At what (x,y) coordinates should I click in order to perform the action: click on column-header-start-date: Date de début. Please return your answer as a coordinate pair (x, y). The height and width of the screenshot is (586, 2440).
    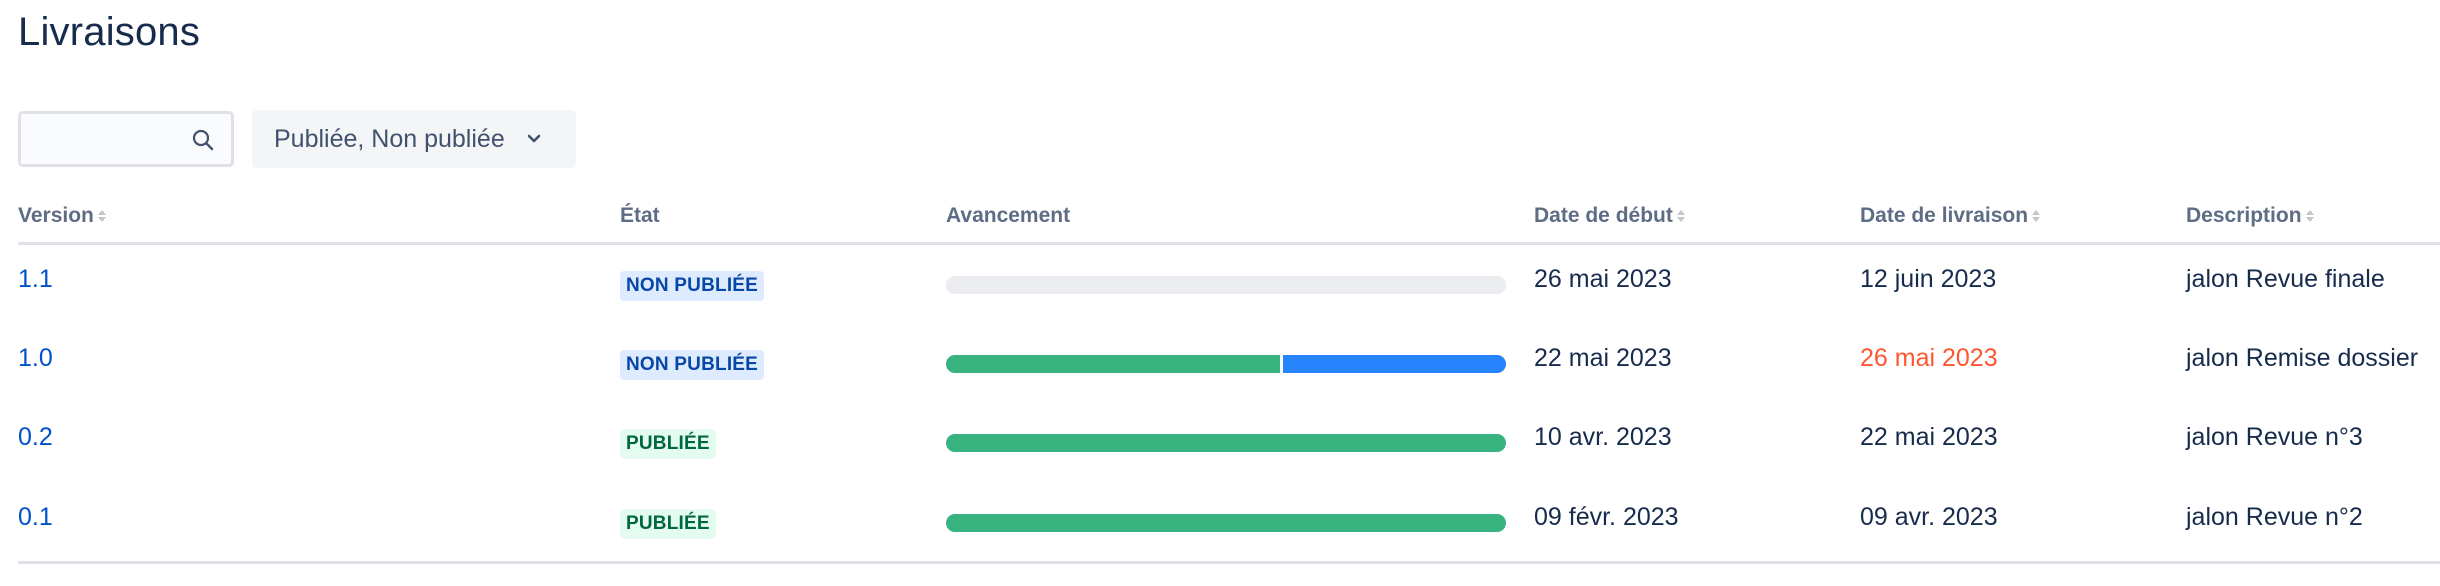
    Looking at the image, I should click on (1609, 216).